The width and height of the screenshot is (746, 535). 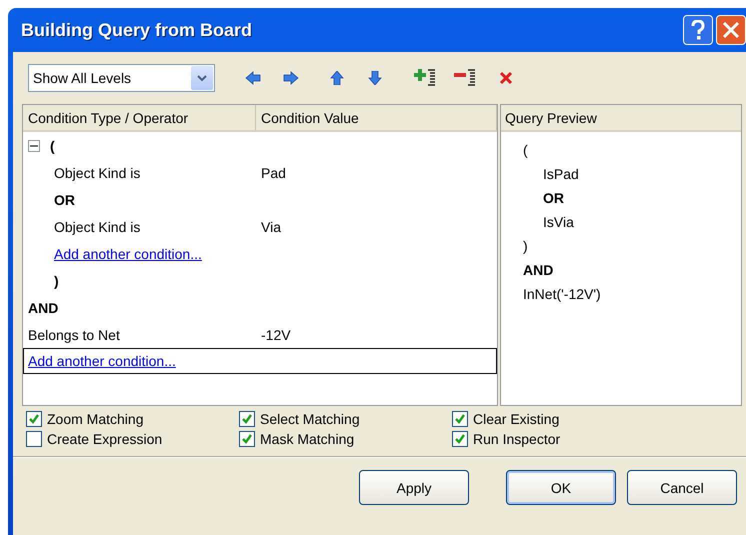 I want to click on dialog-button: OK, so click(x=561, y=487).